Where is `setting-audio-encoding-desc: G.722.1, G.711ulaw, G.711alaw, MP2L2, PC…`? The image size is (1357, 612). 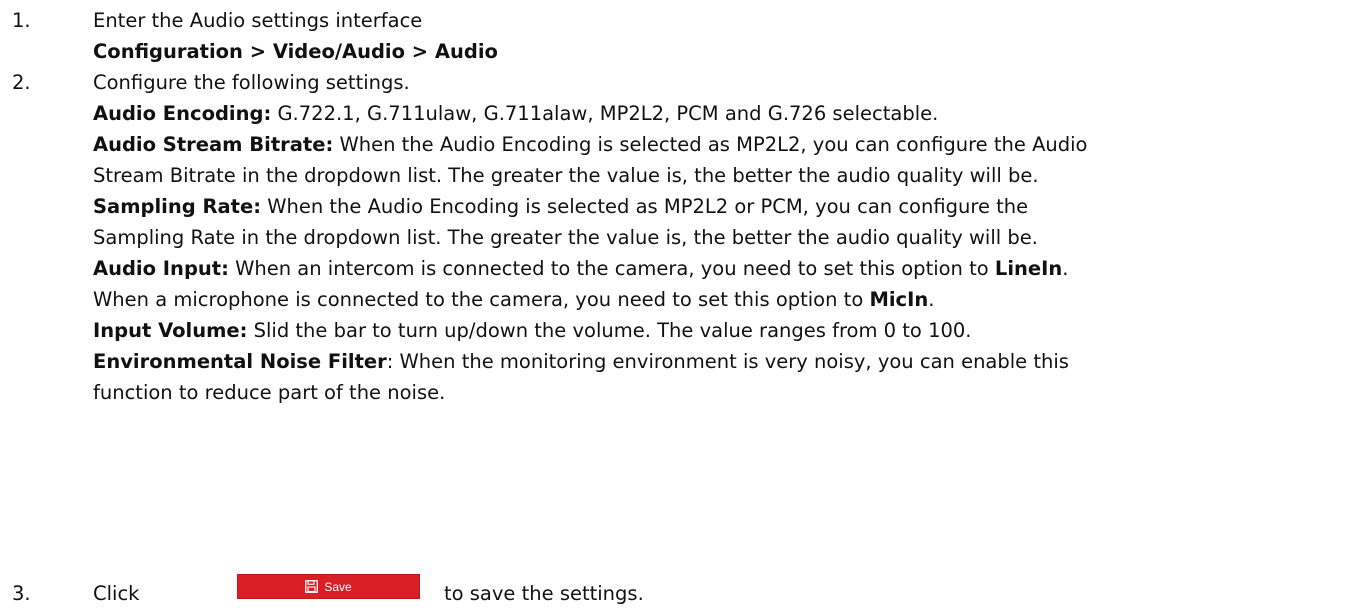 setting-audio-encoding-desc: G.722.1, G.711ulaw, G.711alaw, MP2L2, PC… is located at coordinates (605, 113).